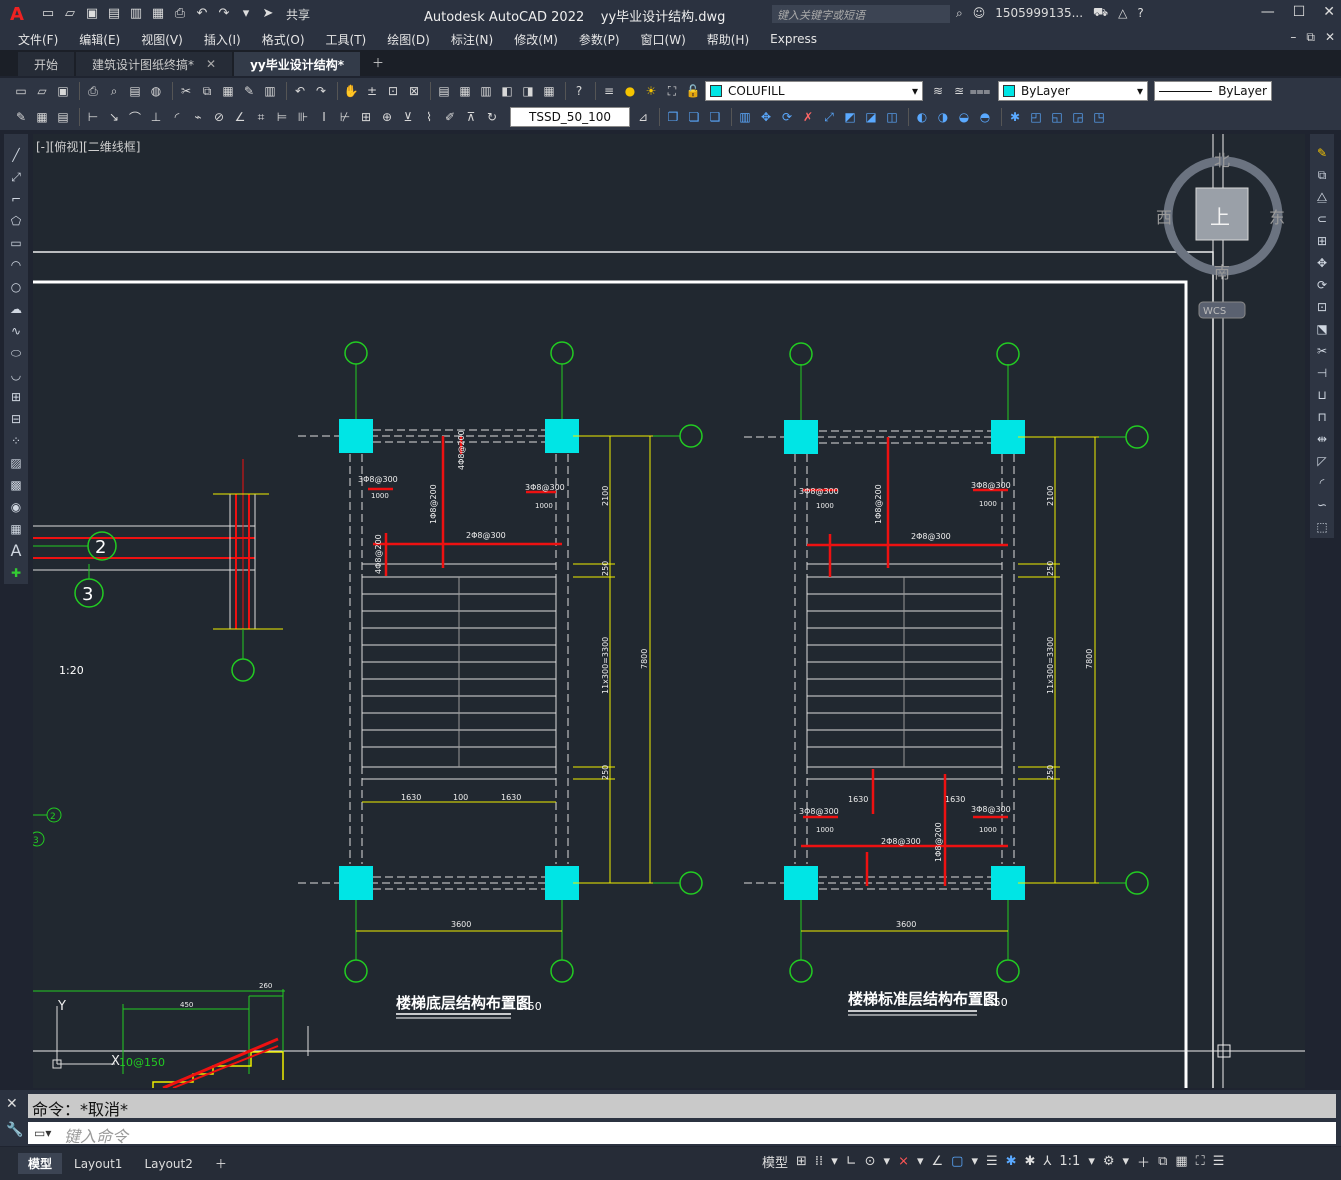  Describe the element at coordinates (16, 397) in the screenshot. I see `insert-block-icon: ⊞` at that location.